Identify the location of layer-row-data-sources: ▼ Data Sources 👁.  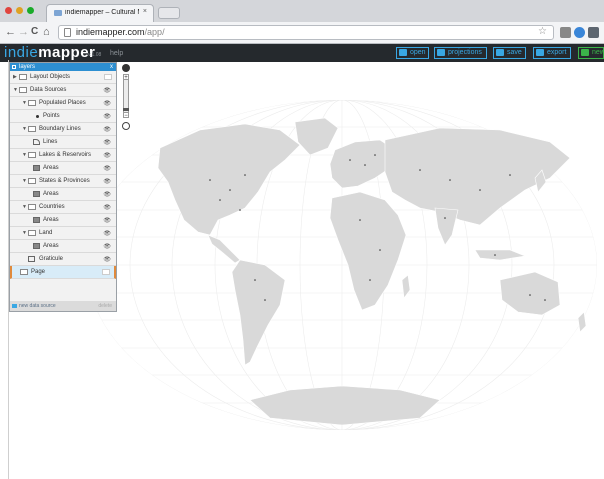
(63, 90).